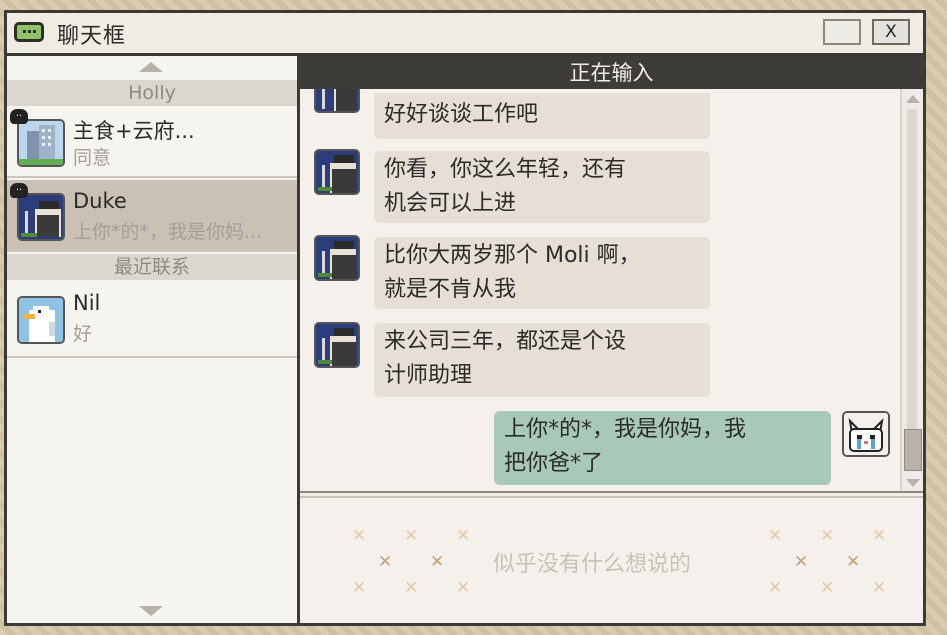 Image resolution: width=947 pixels, height=635 pixels. I want to click on message-line: 好好谈谈工作吧, so click(461, 114).